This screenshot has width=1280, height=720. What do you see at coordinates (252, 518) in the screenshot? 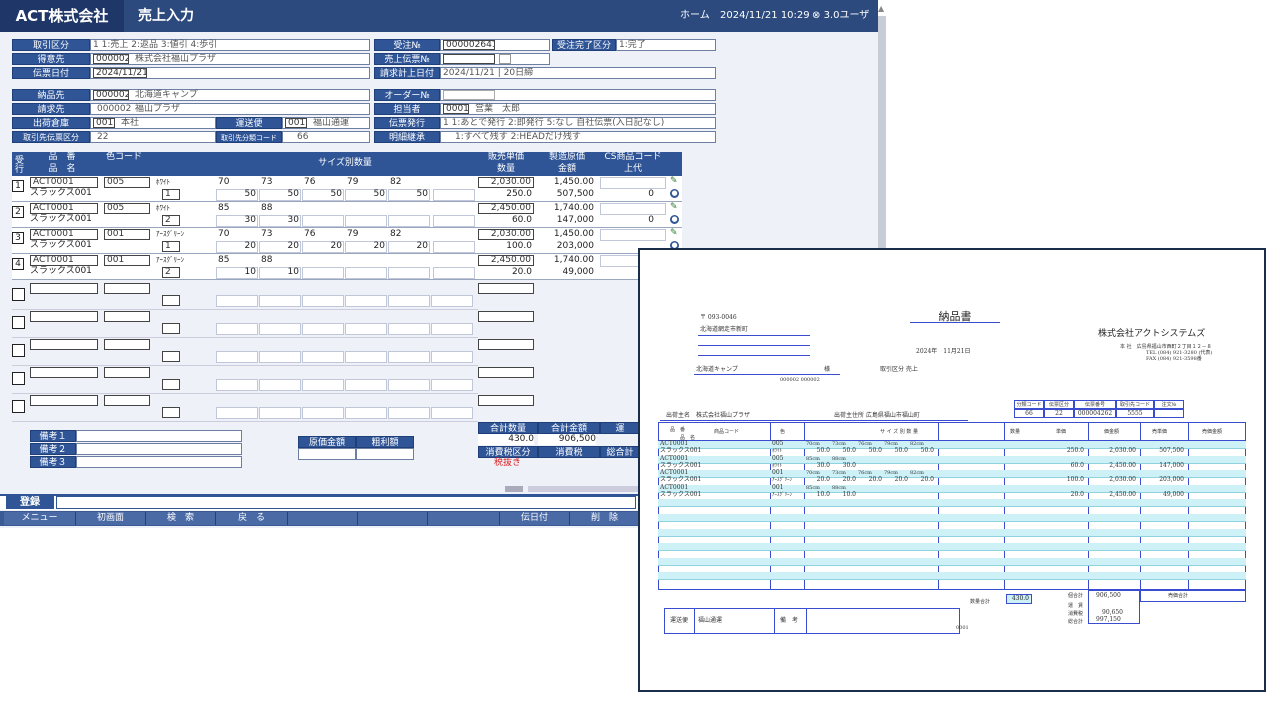
I see `back-button: 戻 る` at bounding box center [252, 518].